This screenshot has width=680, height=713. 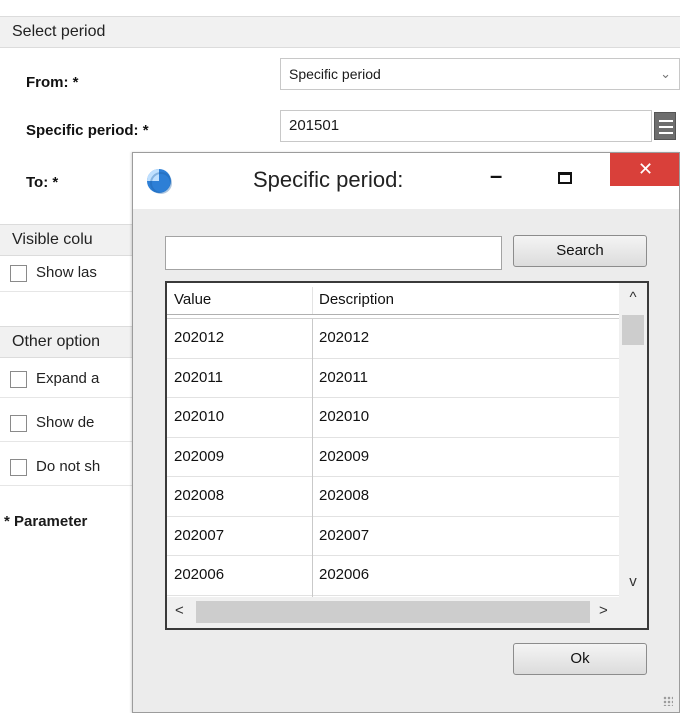 I want to click on table-row: 202008 202008, so click(x=393, y=497).